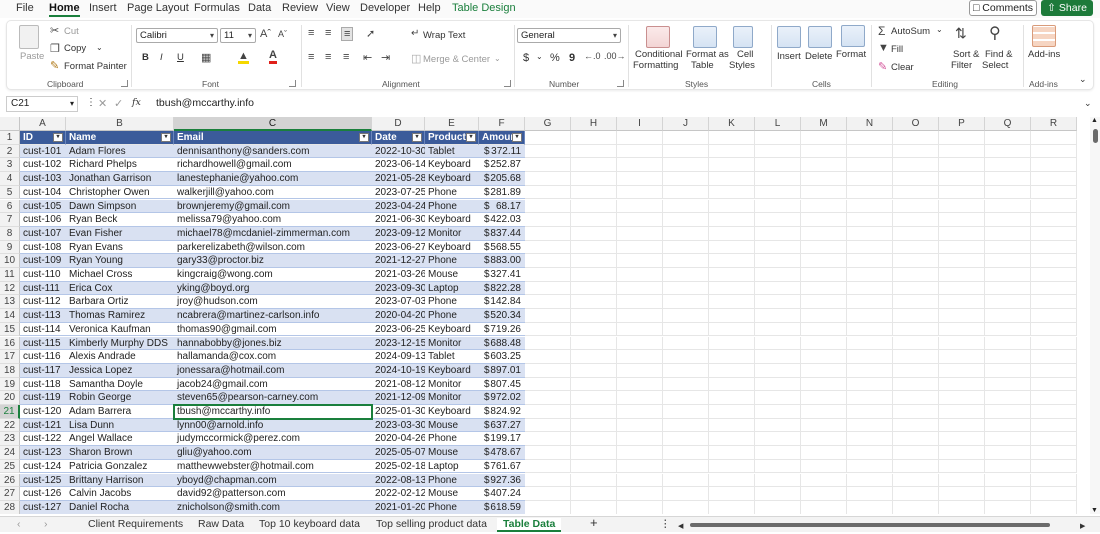  I want to click on menu-insert: Insert, so click(103, 8).